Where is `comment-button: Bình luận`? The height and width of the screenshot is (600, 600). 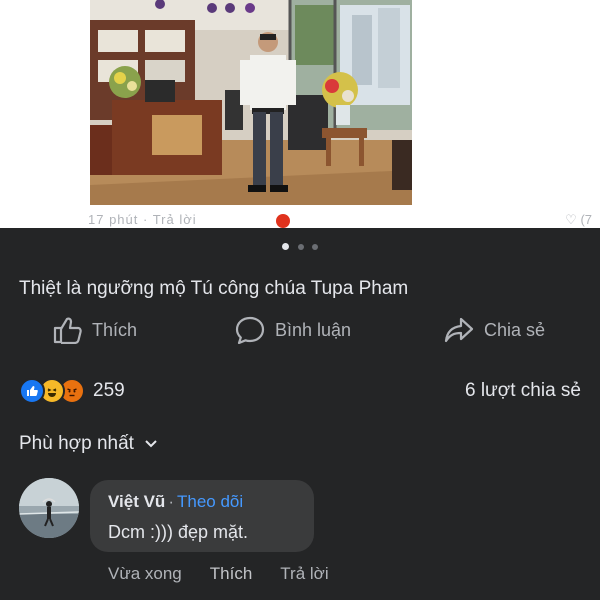
comment-button: Bình luận is located at coordinates (293, 330).